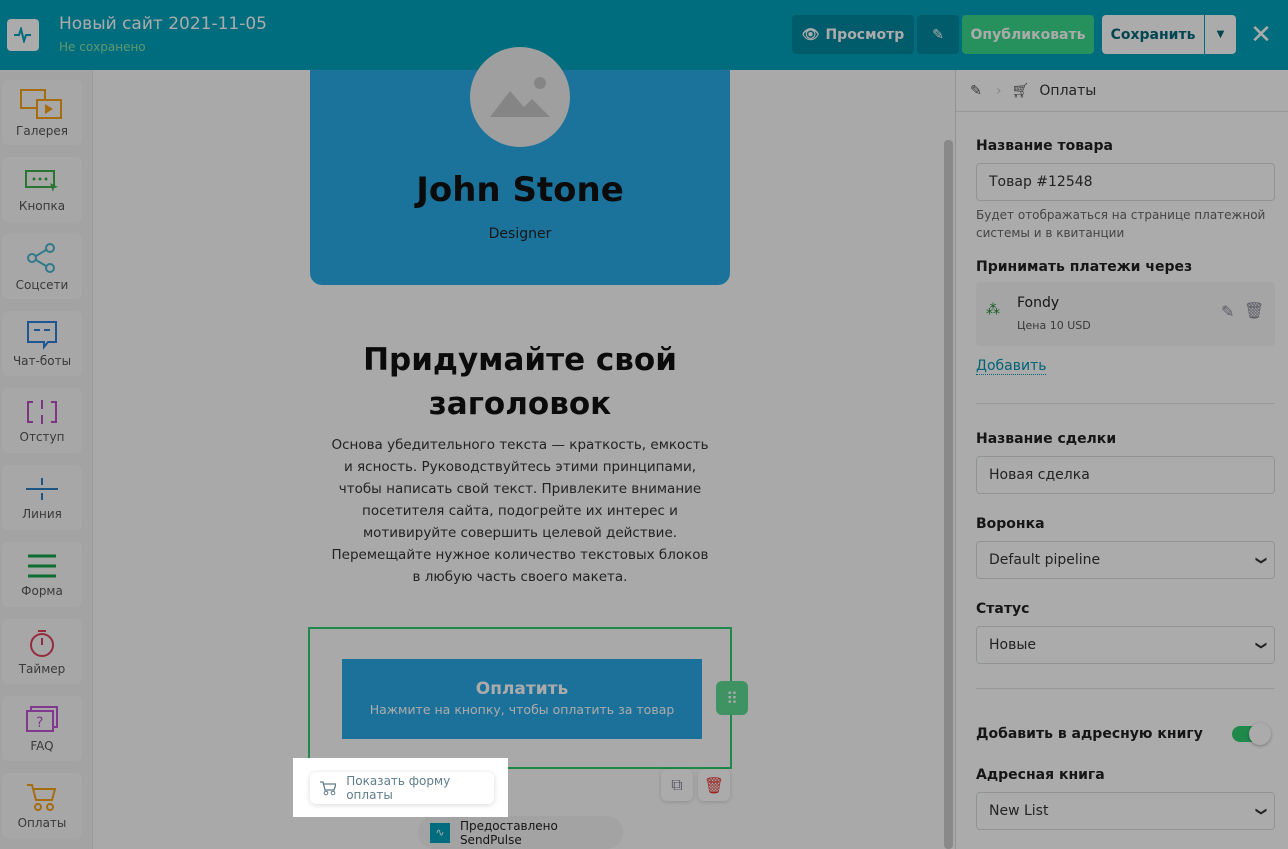 The height and width of the screenshot is (849, 1288). What do you see at coordinates (328, 788) in the screenshot?
I see `cart-icon` at bounding box center [328, 788].